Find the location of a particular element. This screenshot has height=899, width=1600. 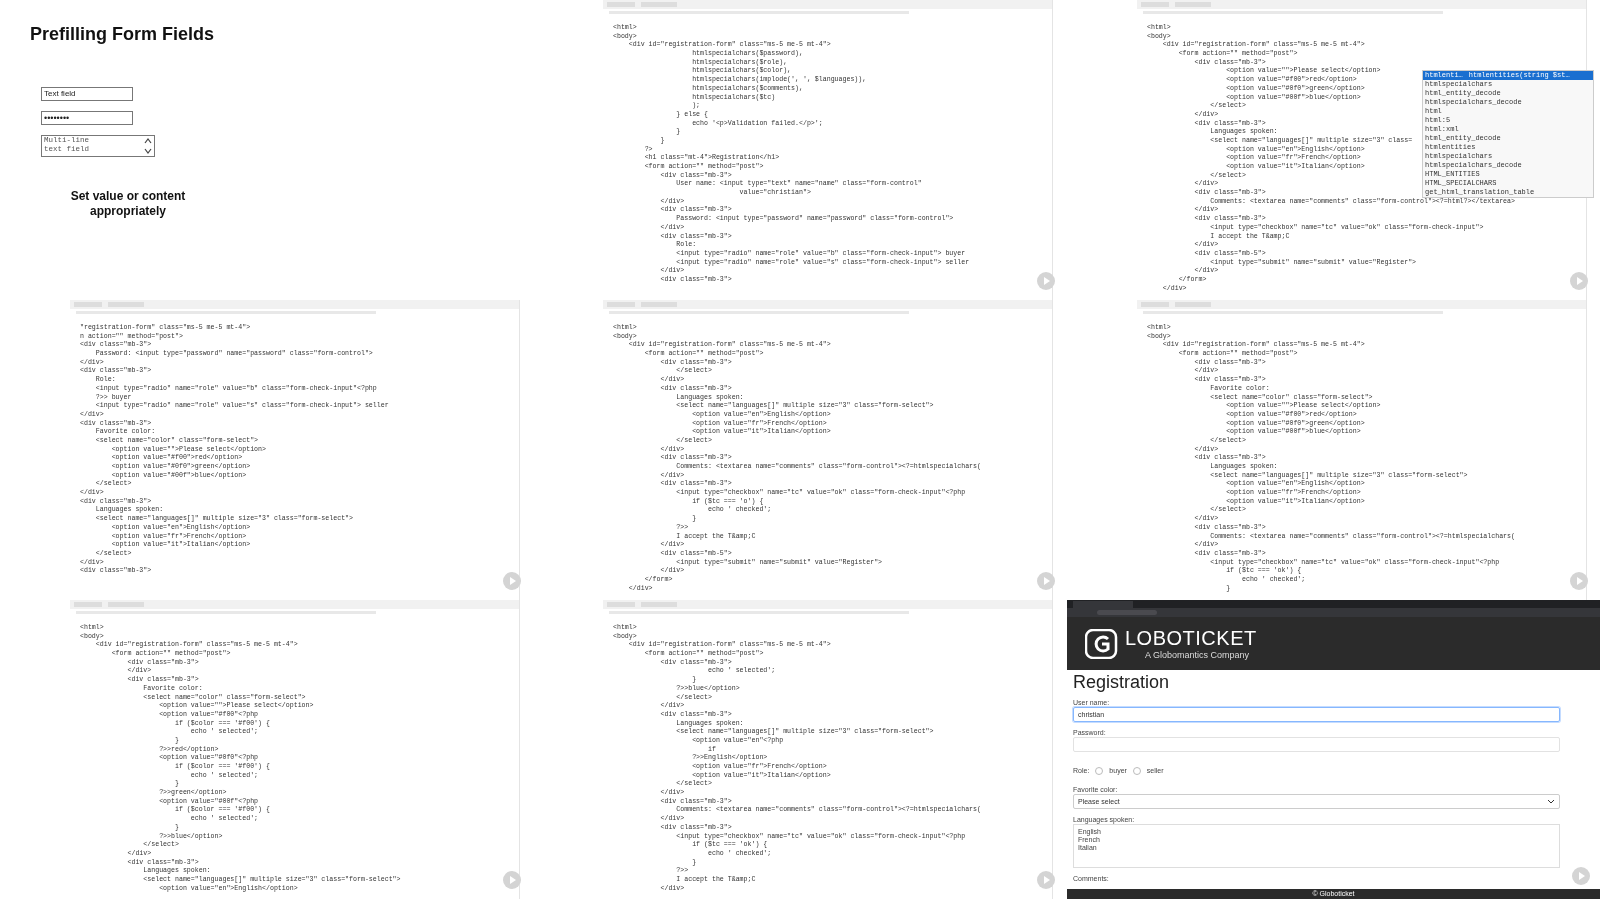

password-field is located at coordinates (1316, 744).